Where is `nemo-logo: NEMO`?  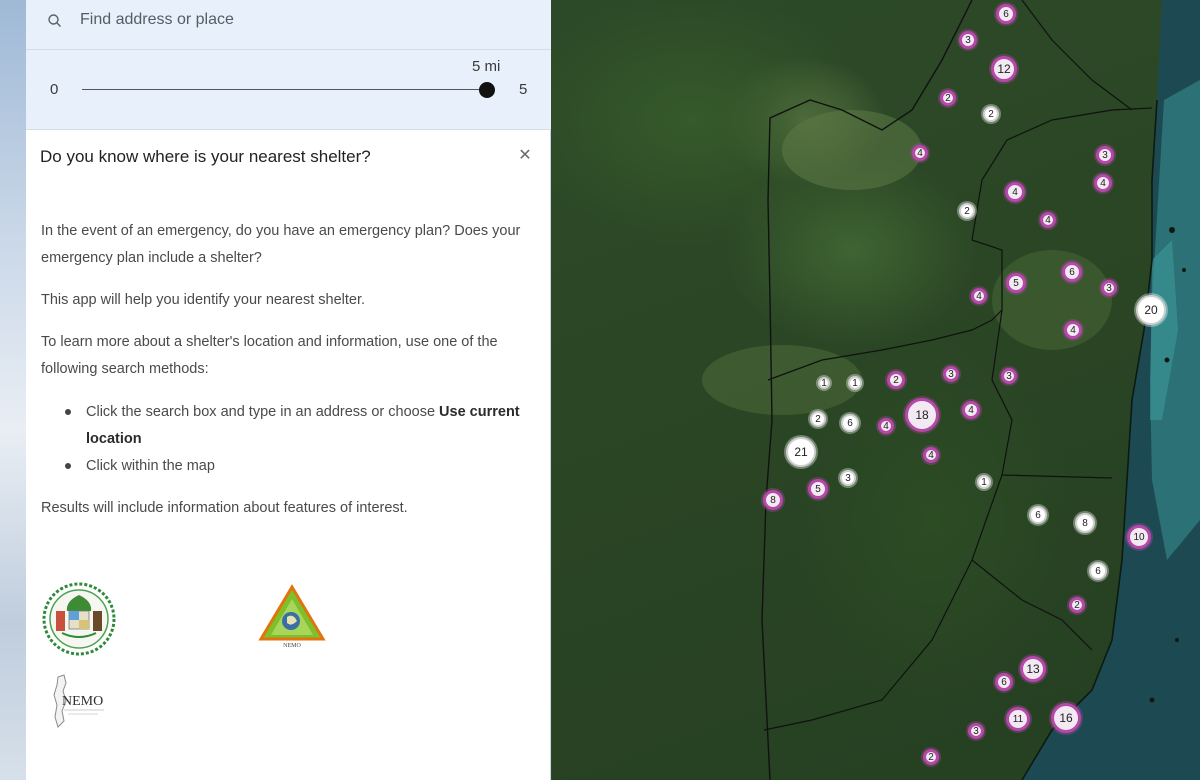
nemo-logo: NEMO is located at coordinates (78, 701).